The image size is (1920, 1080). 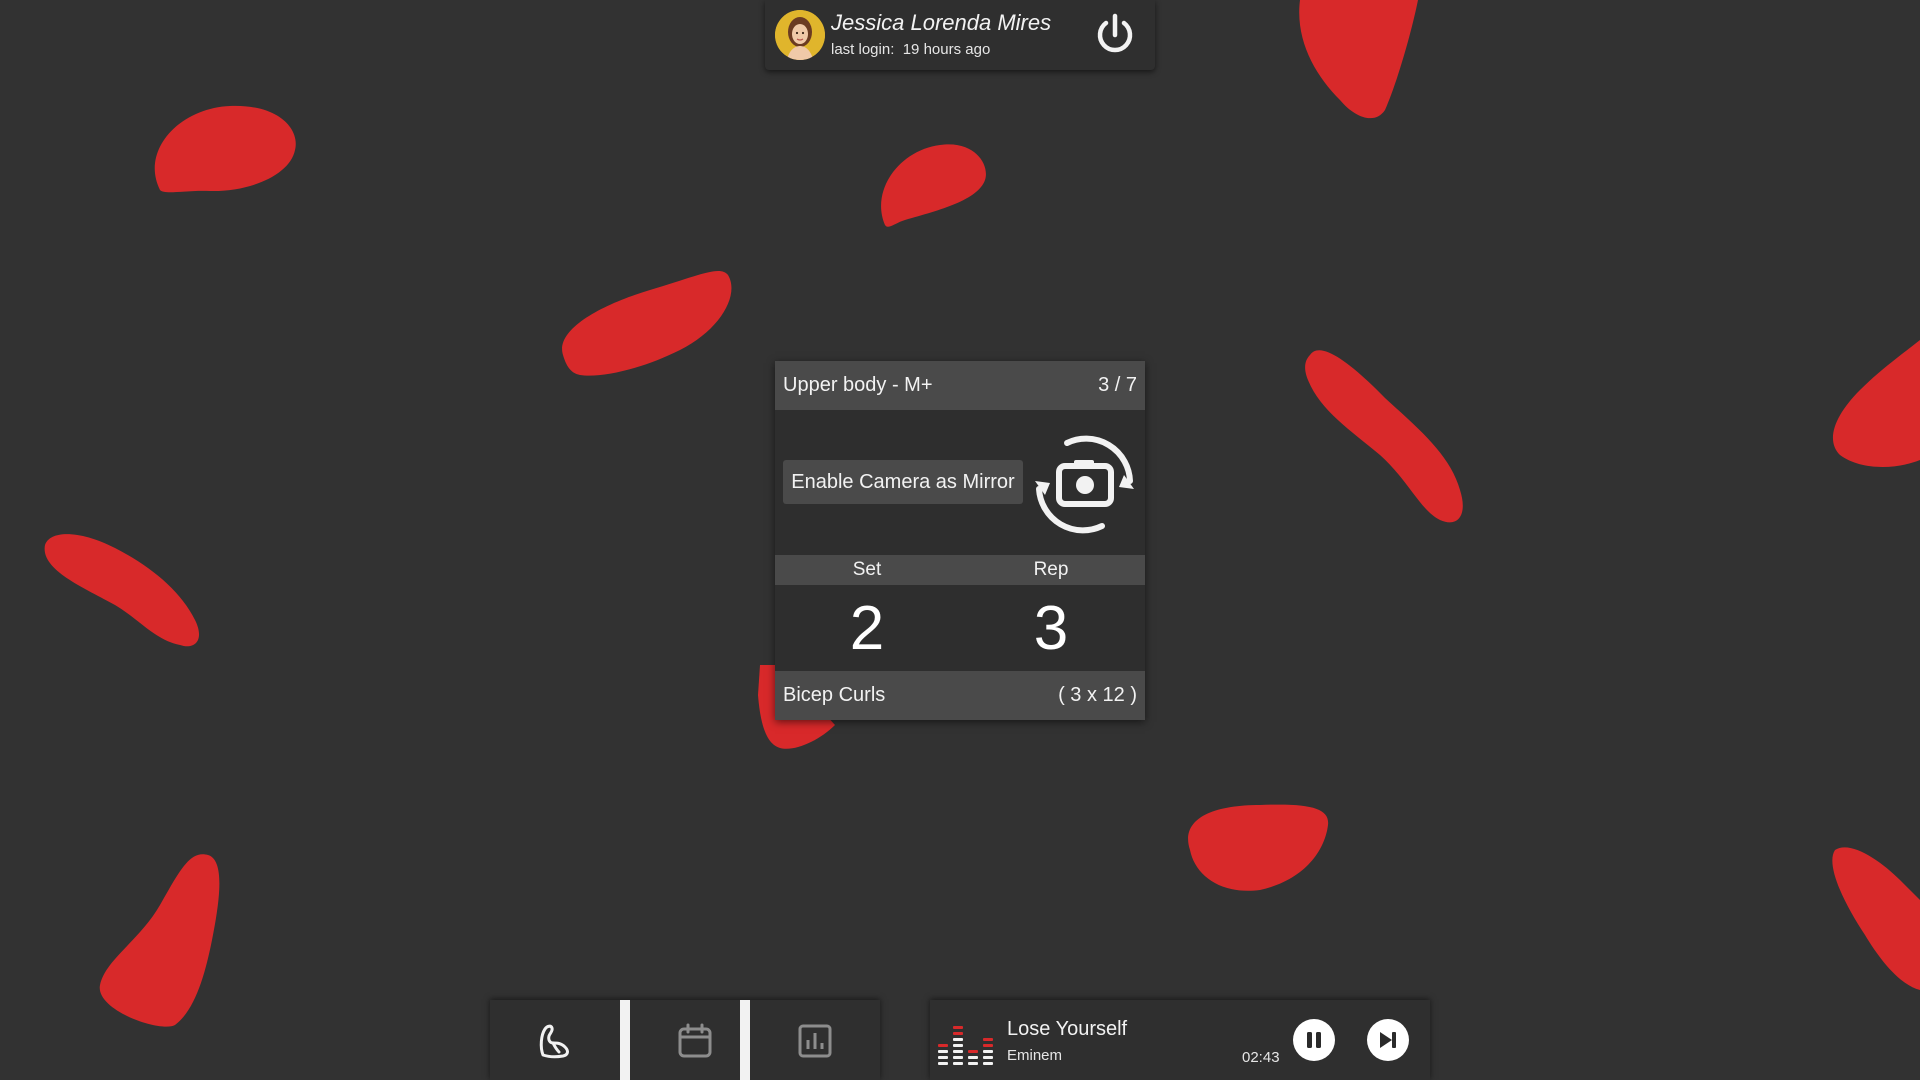 What do you see at coordinates (1261, 1057) in the screenshot?
I see `song-time: 02:43` at bounding box center [1261, 1057].